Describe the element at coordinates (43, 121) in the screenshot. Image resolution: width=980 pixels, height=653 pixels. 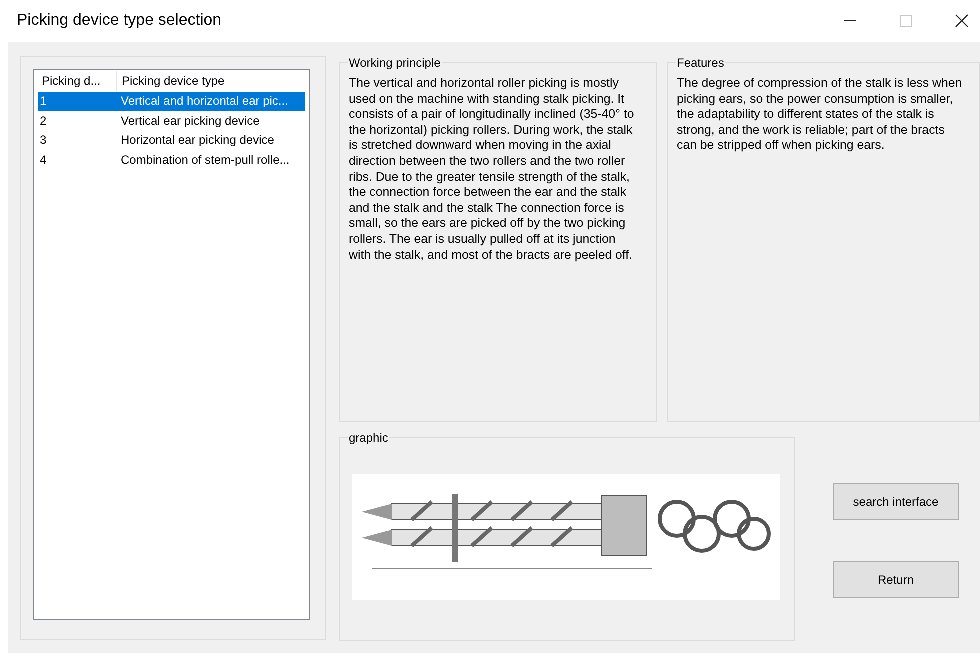
I see `row-cell-text: 2` at that location.